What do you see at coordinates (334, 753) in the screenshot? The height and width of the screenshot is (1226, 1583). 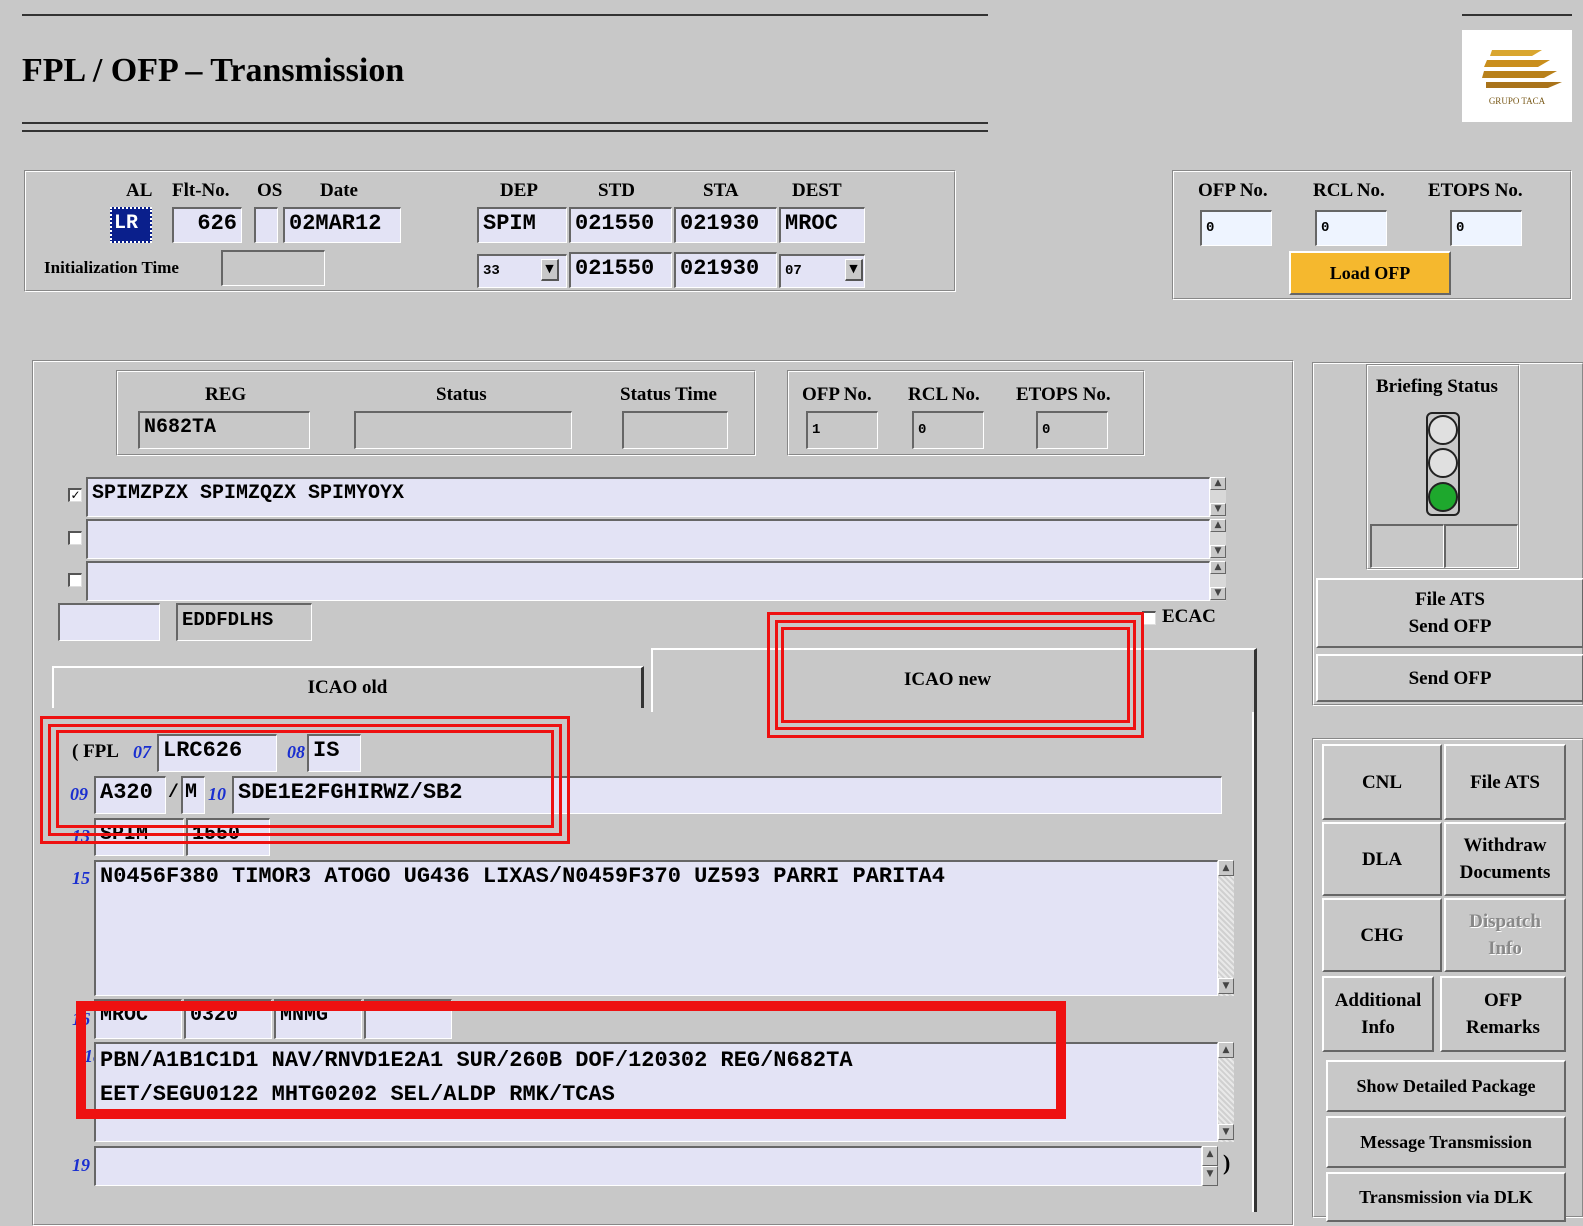 I see `flight-rules-field: IS` at bounding box center [334, 753].